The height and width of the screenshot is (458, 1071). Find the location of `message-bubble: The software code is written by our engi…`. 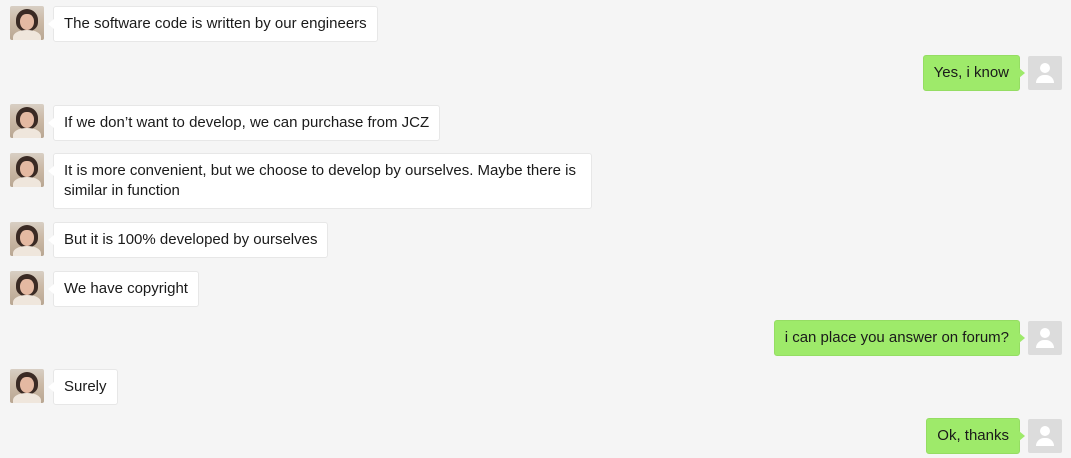

message-bubble: The software code is written by our engi… is located at coordinates (213, 24).